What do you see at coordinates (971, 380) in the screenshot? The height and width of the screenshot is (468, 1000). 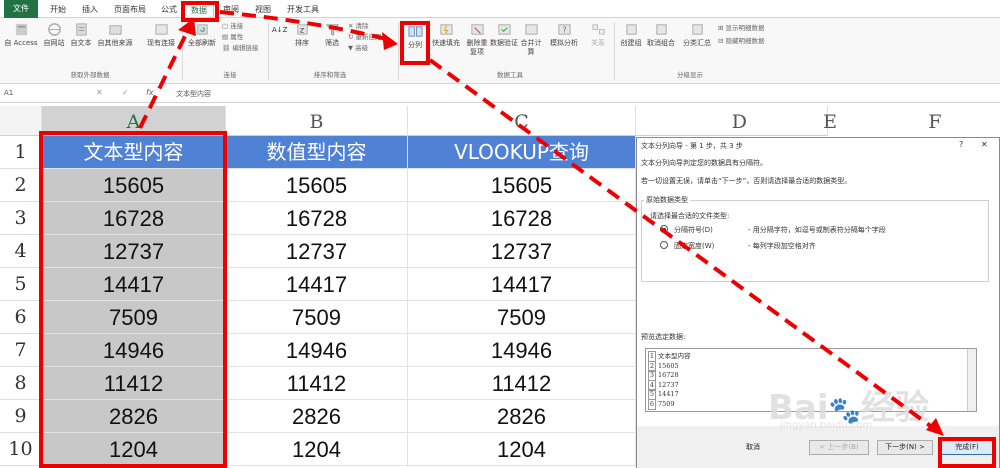 I see `preview-scrollbar` at bounding box center [971, 380].